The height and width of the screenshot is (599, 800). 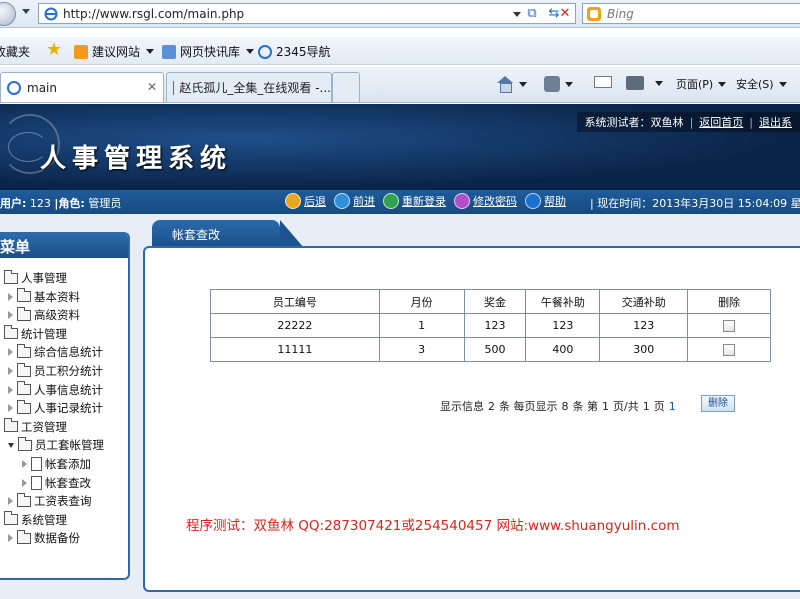 I want to click on favorites-label: 收藏夹, so click(x=15, y=52).